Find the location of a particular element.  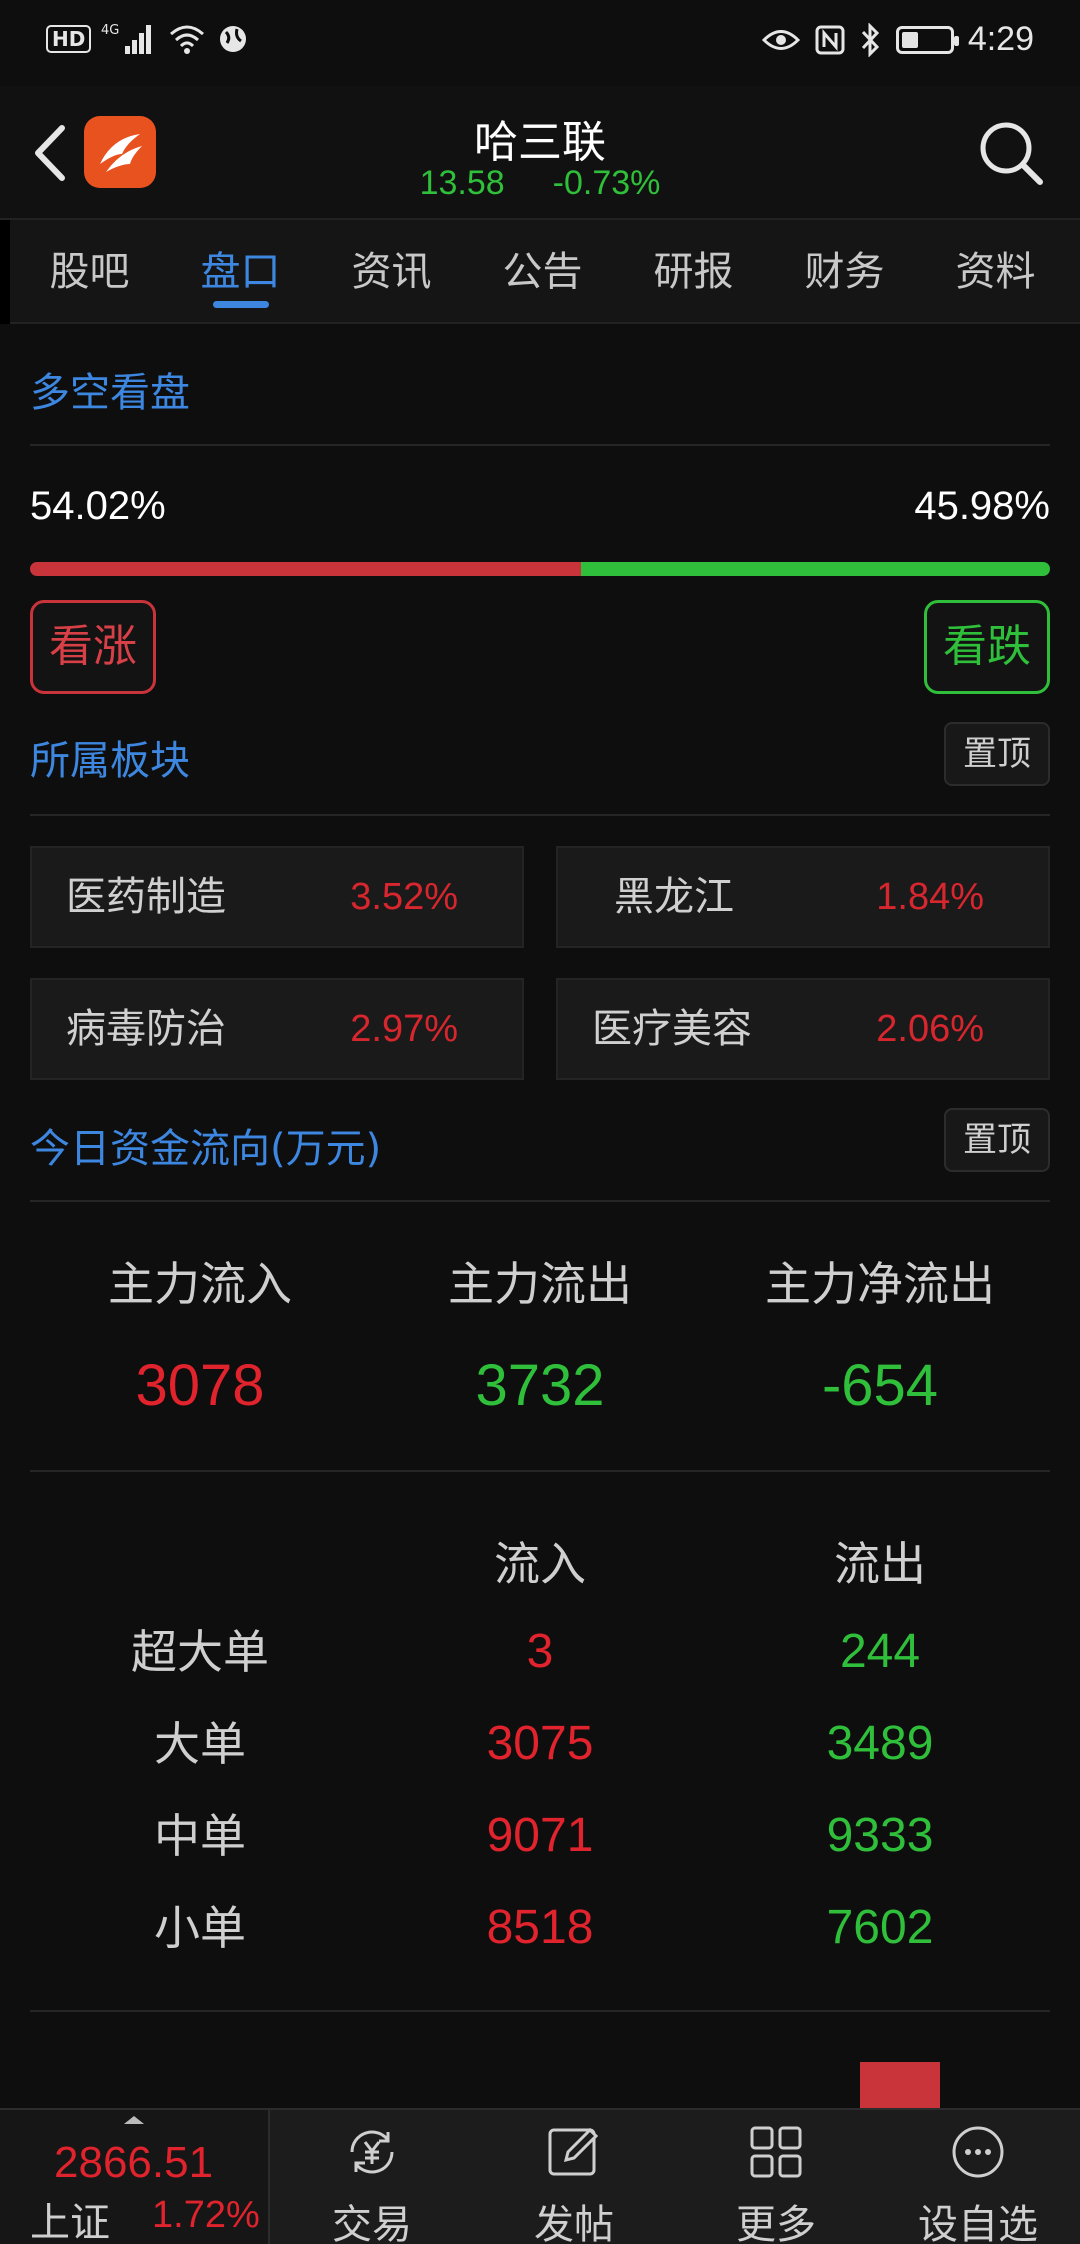

row-outflow: 3489 is located at coordinates (880, 1743).